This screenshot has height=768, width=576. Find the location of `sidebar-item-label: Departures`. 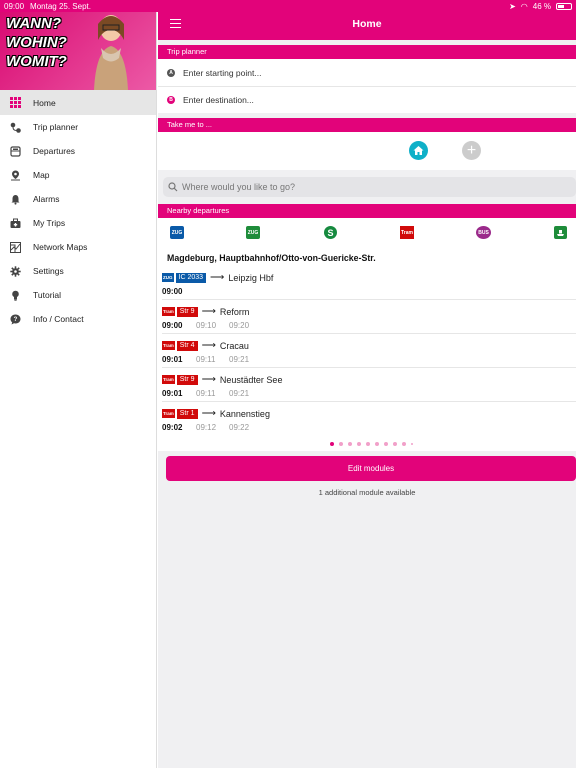

sidebar-item-label: Departures is located at coordinates (54, 151).